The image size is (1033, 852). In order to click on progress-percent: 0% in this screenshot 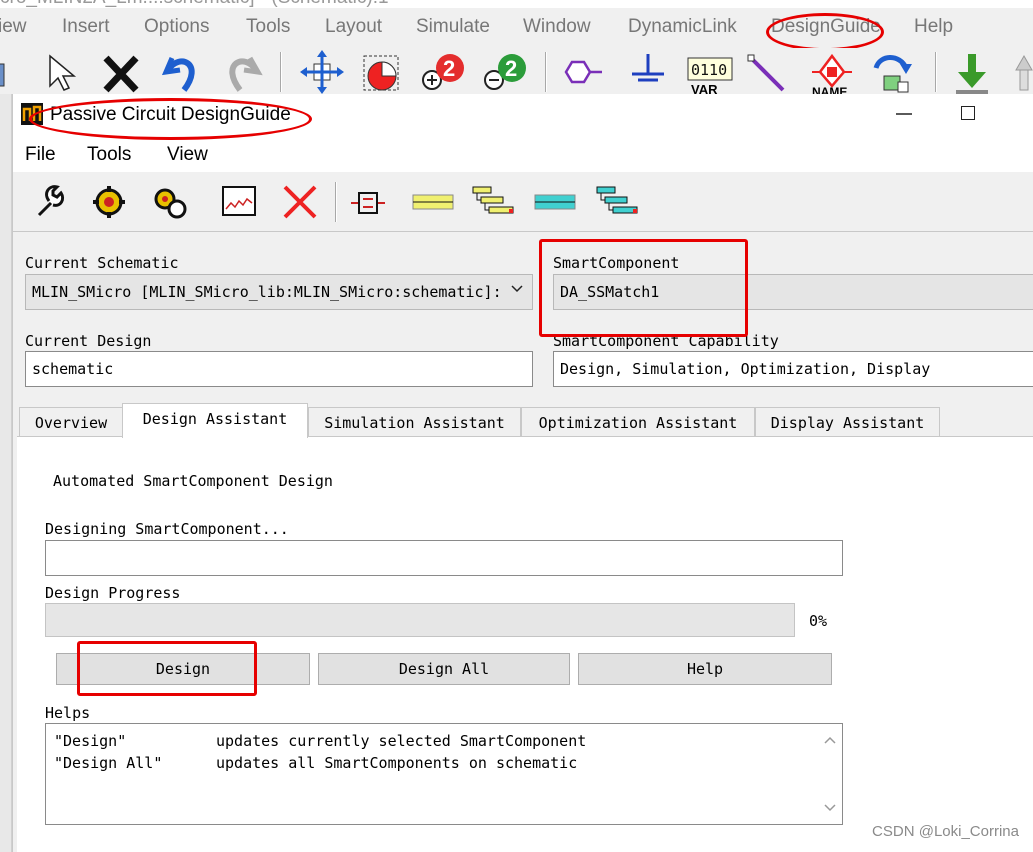, I will do `click(818, 621)`.